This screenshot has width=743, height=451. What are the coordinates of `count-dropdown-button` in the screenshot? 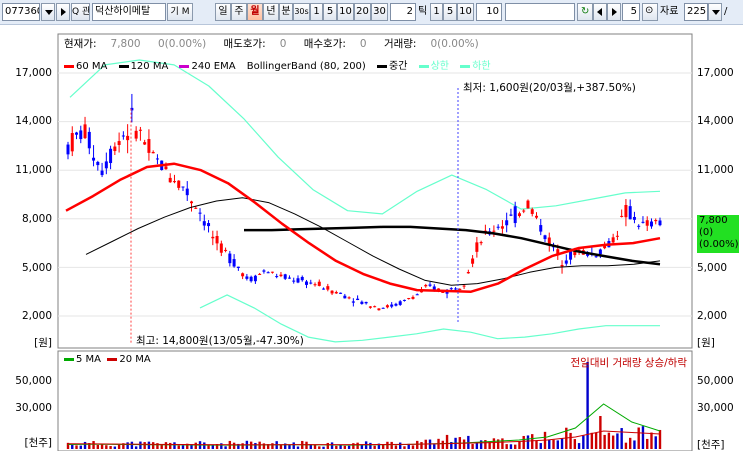 It's located at (715, 12).